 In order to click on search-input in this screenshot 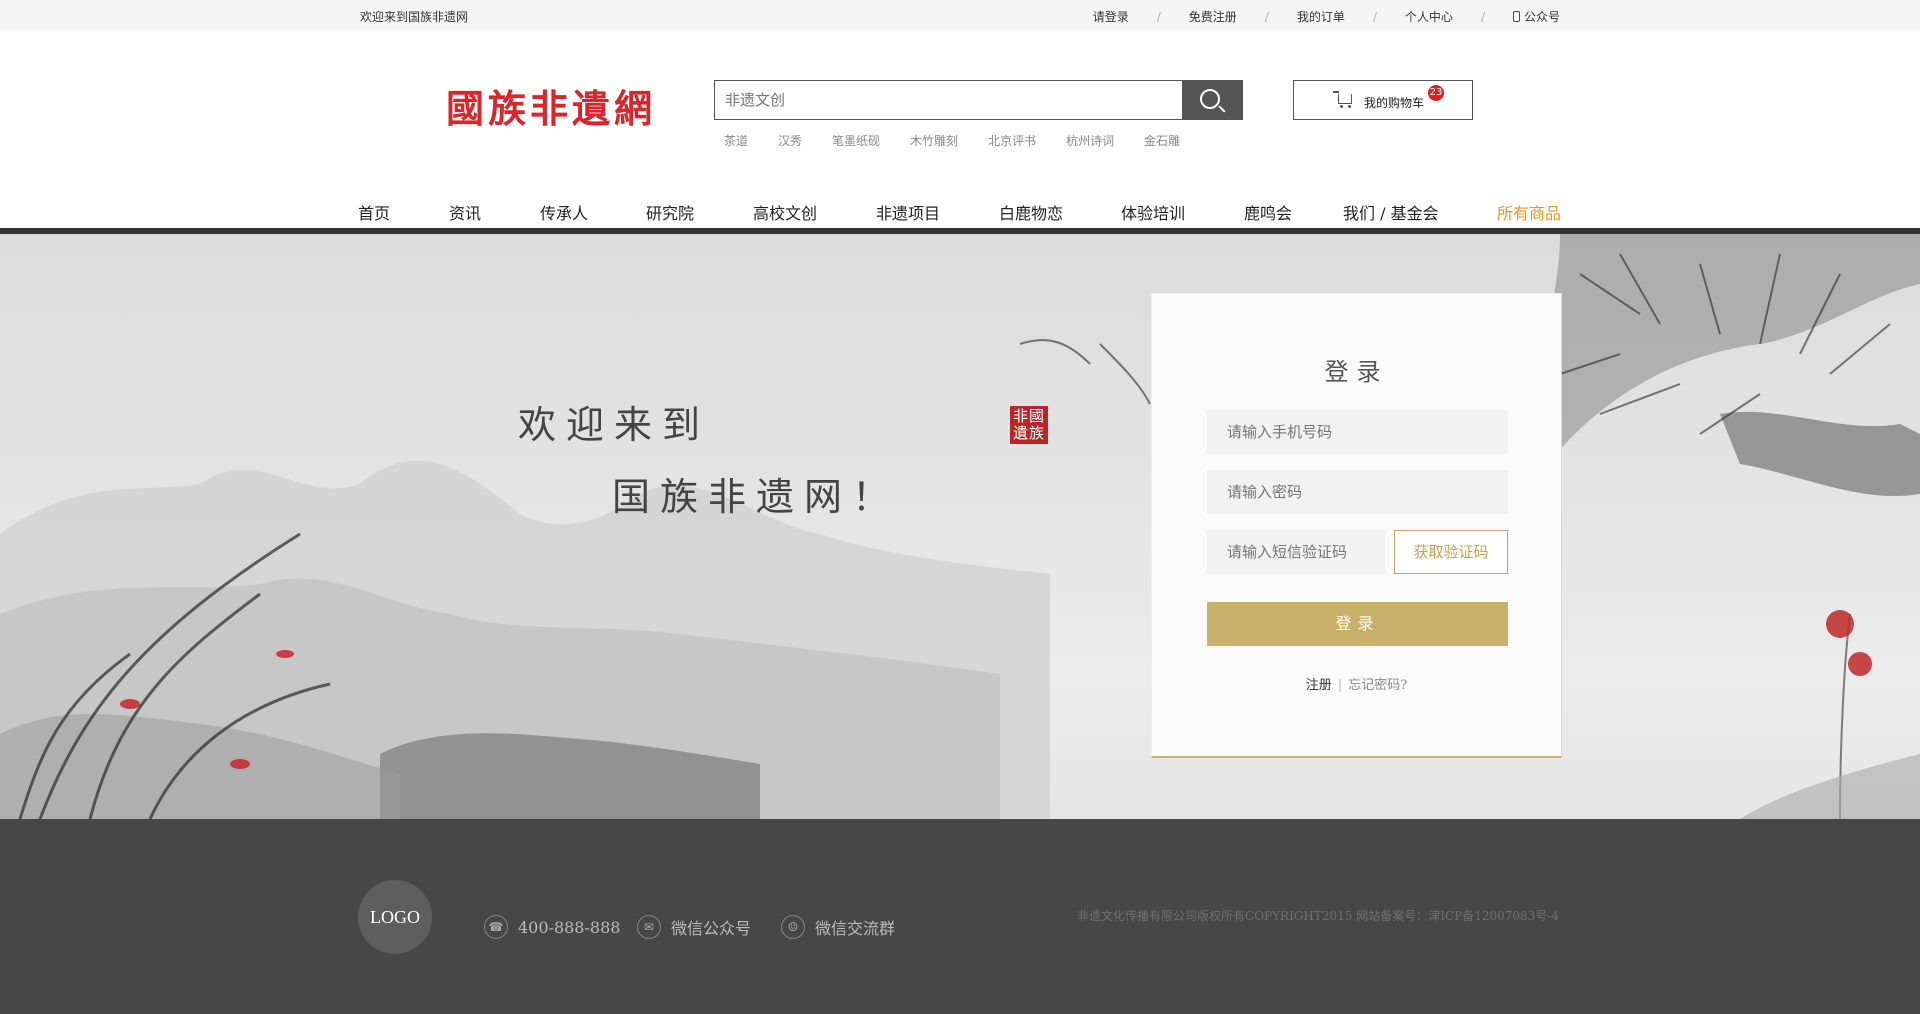, I will do `click(949, 100)`.